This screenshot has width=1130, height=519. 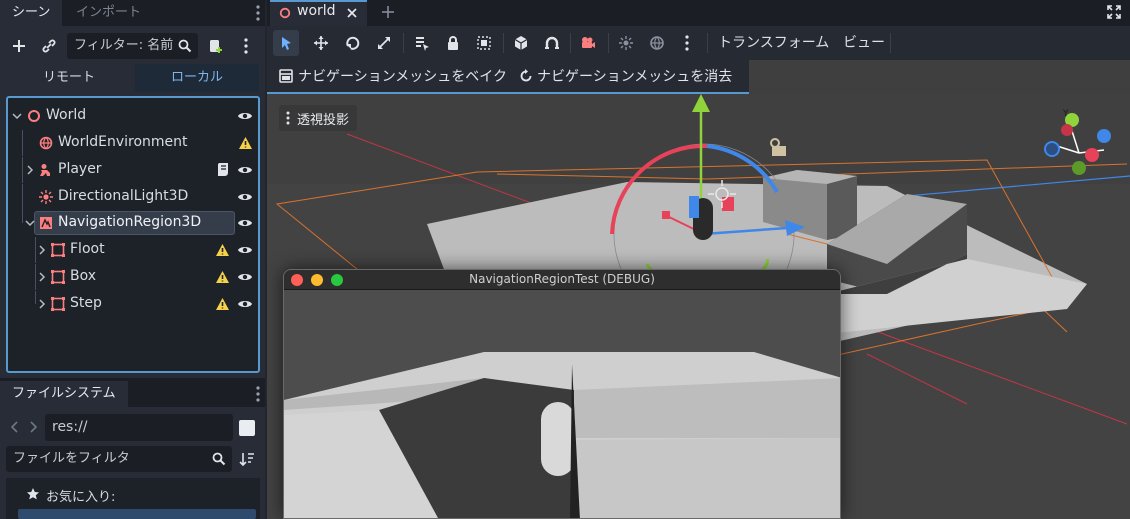 I want to click on scene-menu-button, so click(x=246, y=46).